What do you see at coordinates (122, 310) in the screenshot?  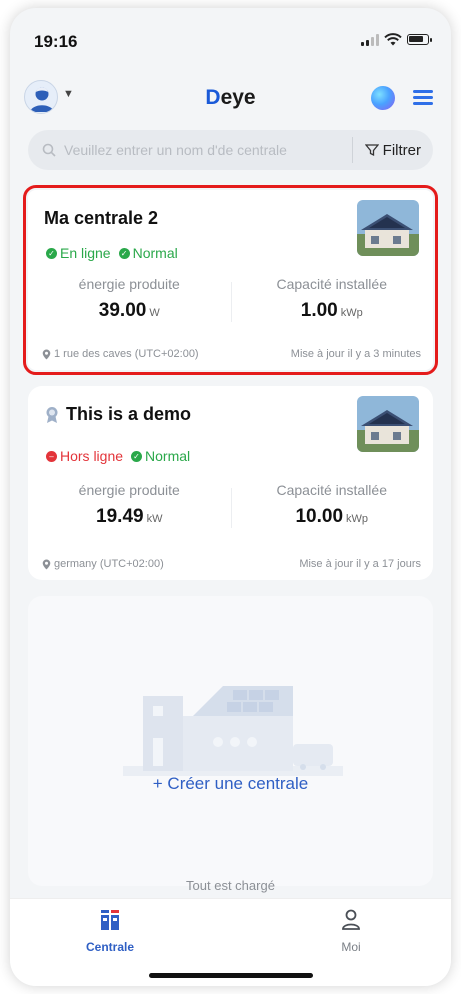 I see `energy-number: 39.00` at bounding box center [122, 310].